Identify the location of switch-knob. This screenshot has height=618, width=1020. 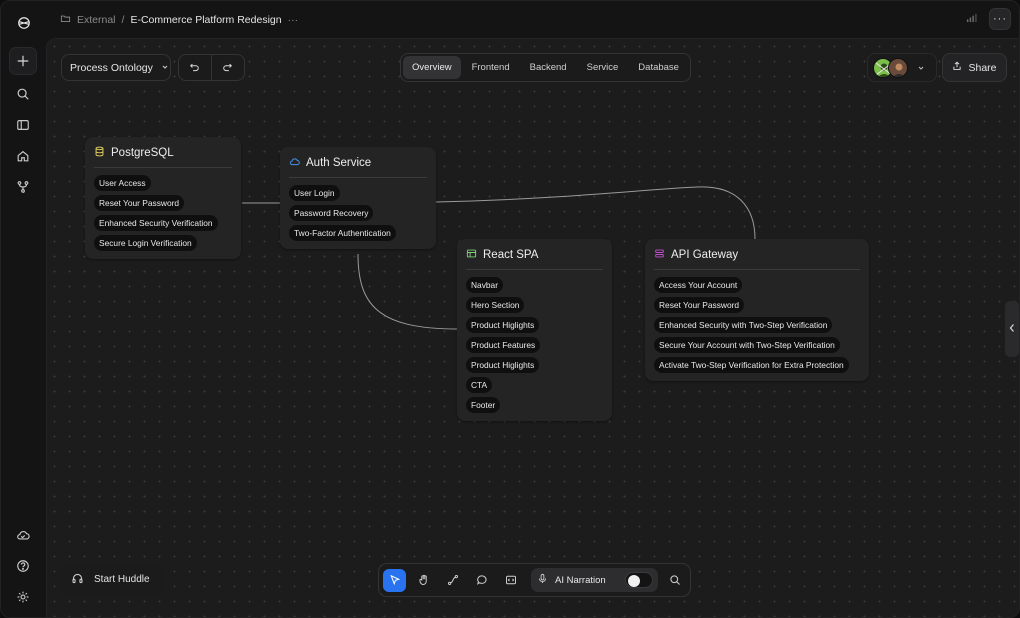
(634, 580).